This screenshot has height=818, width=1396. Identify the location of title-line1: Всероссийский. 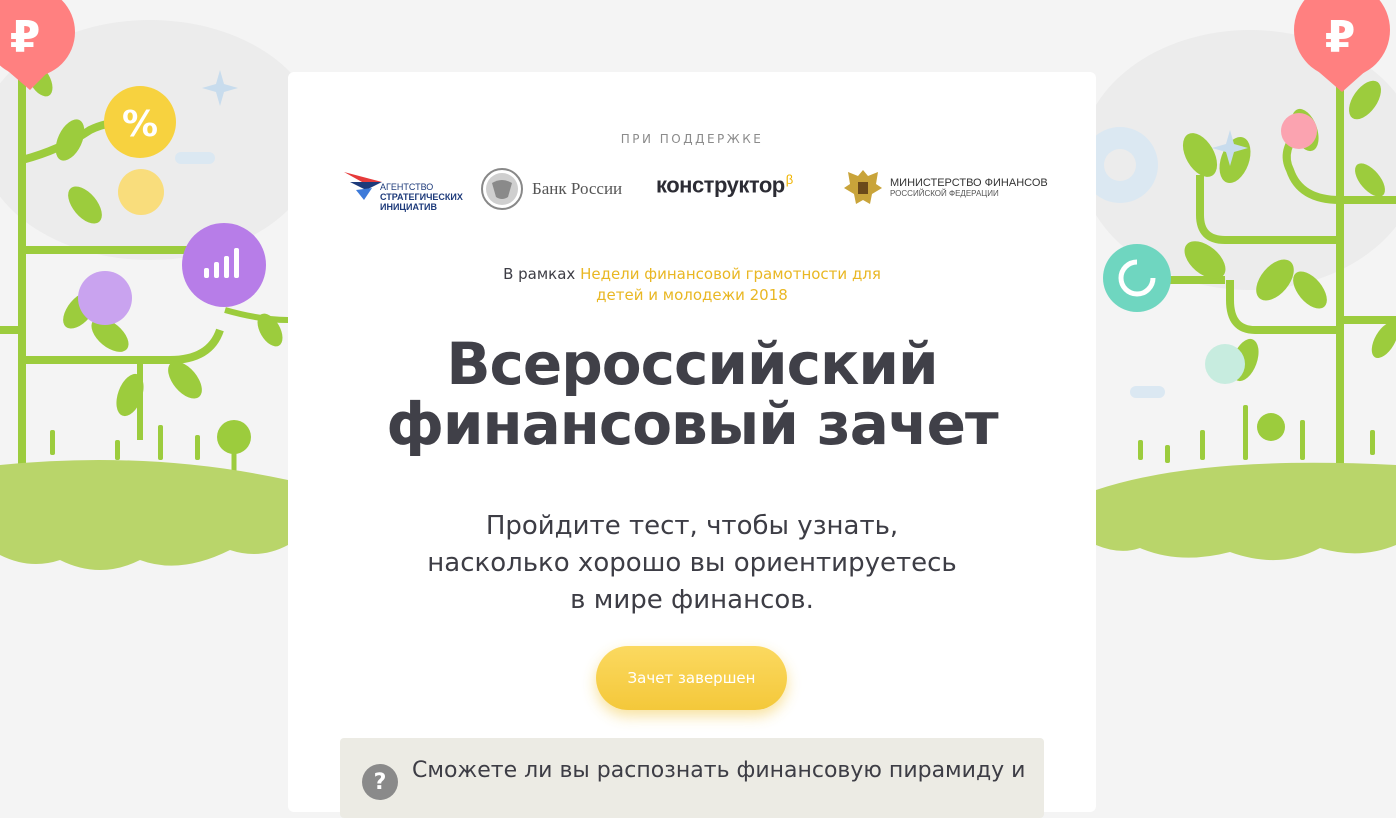
(692, 364).